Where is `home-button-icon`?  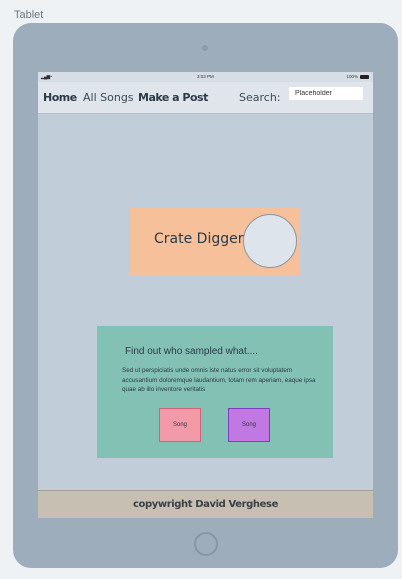 home-button-icon is located at coordinates (206, 544).